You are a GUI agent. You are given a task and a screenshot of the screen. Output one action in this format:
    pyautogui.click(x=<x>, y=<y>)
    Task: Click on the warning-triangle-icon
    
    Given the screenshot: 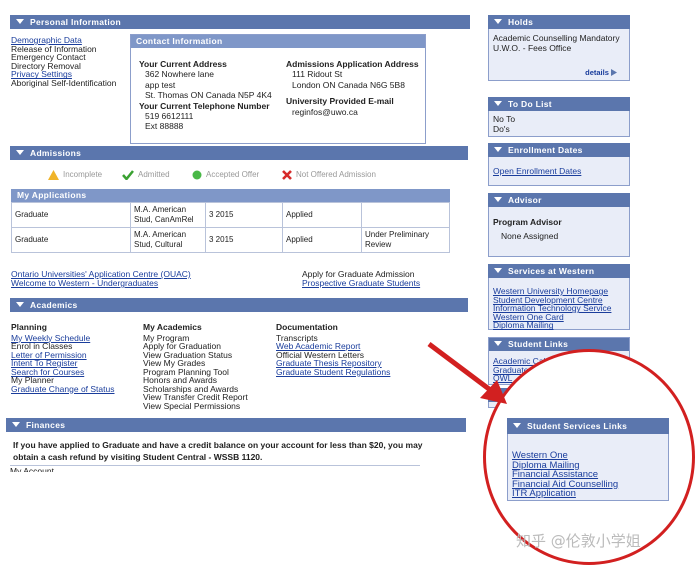 What is the action you would take?
    pyautogui.click(x=53, y=175)
    